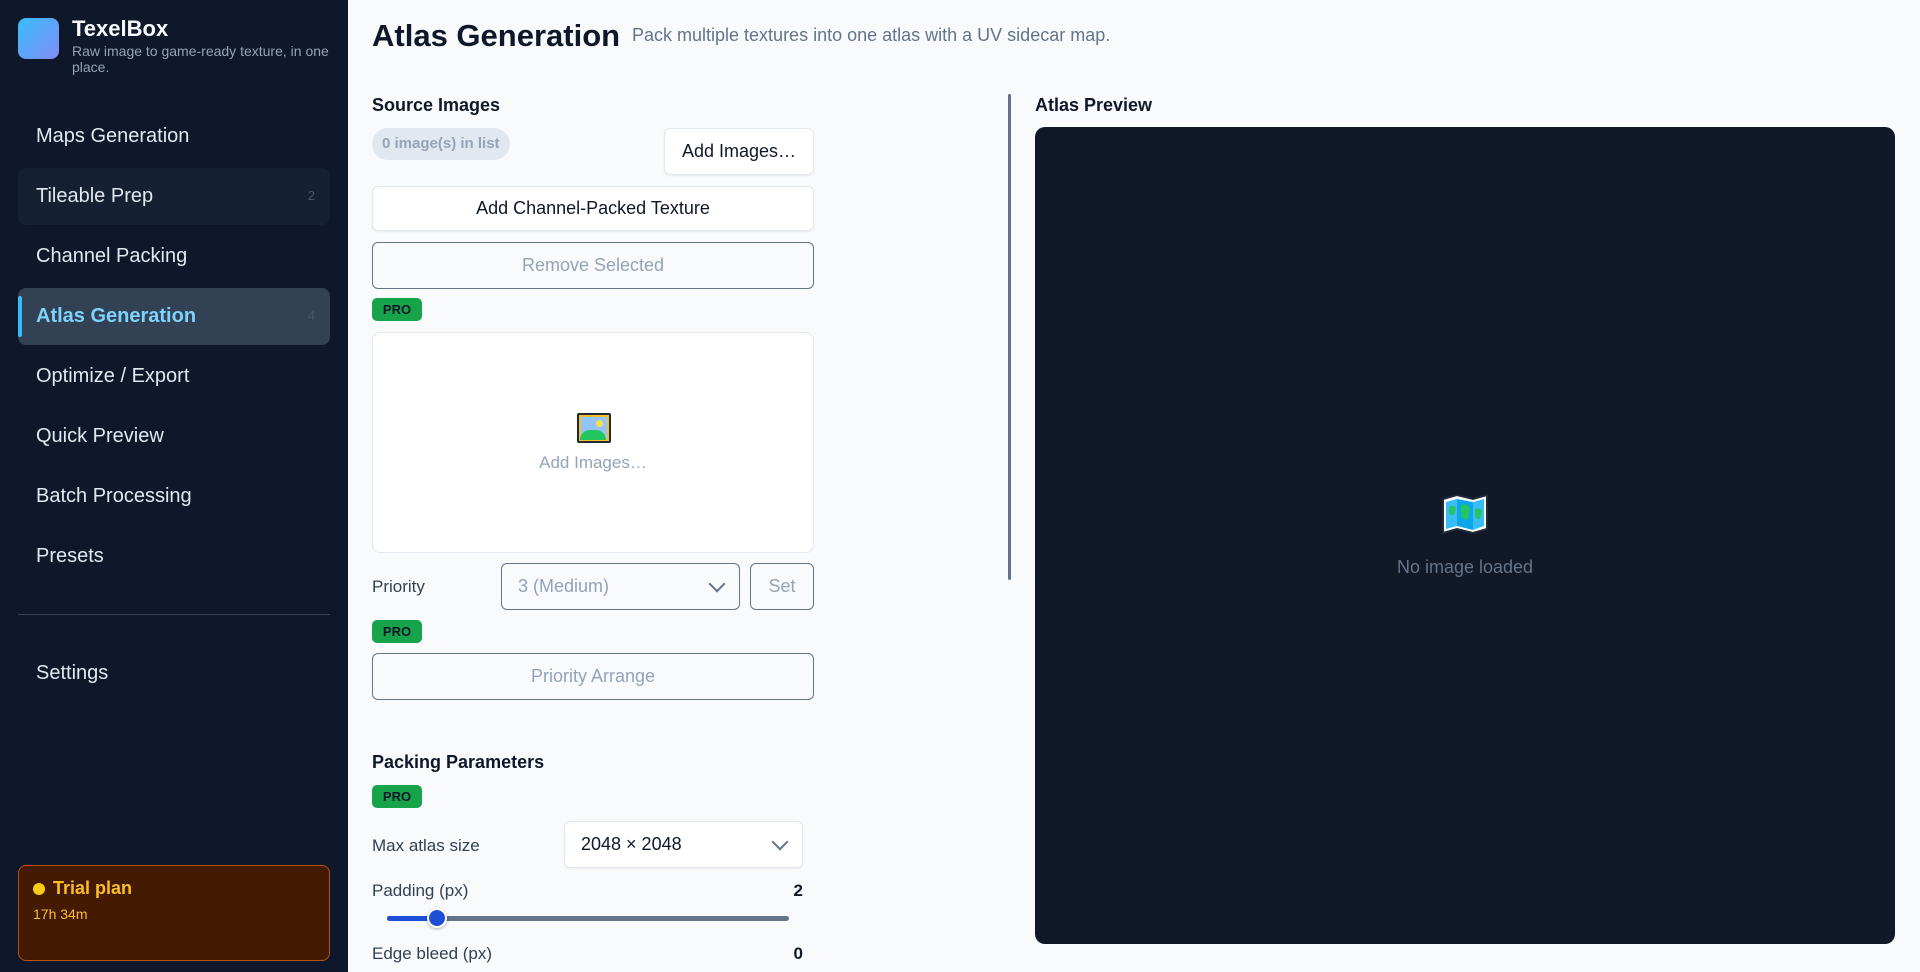 Image resolution: width=1920 pixels, height=972 pixels. I want to click on sidebar-item-label: Optimize / Export, so click(113, 376).